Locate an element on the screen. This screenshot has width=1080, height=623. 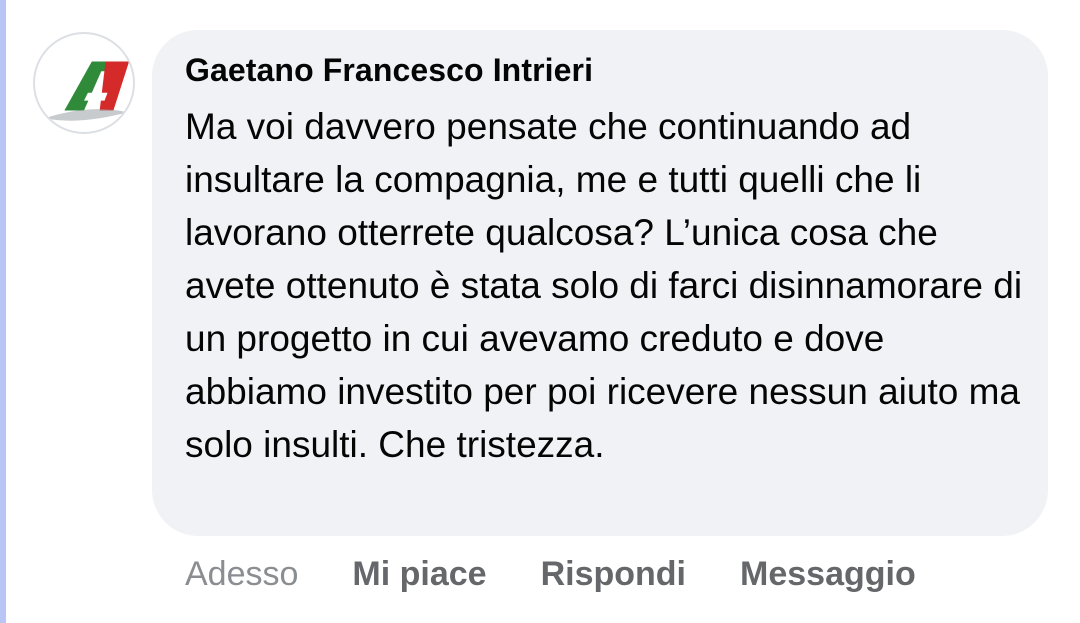
thread-line is located at coordinates (3, 311).